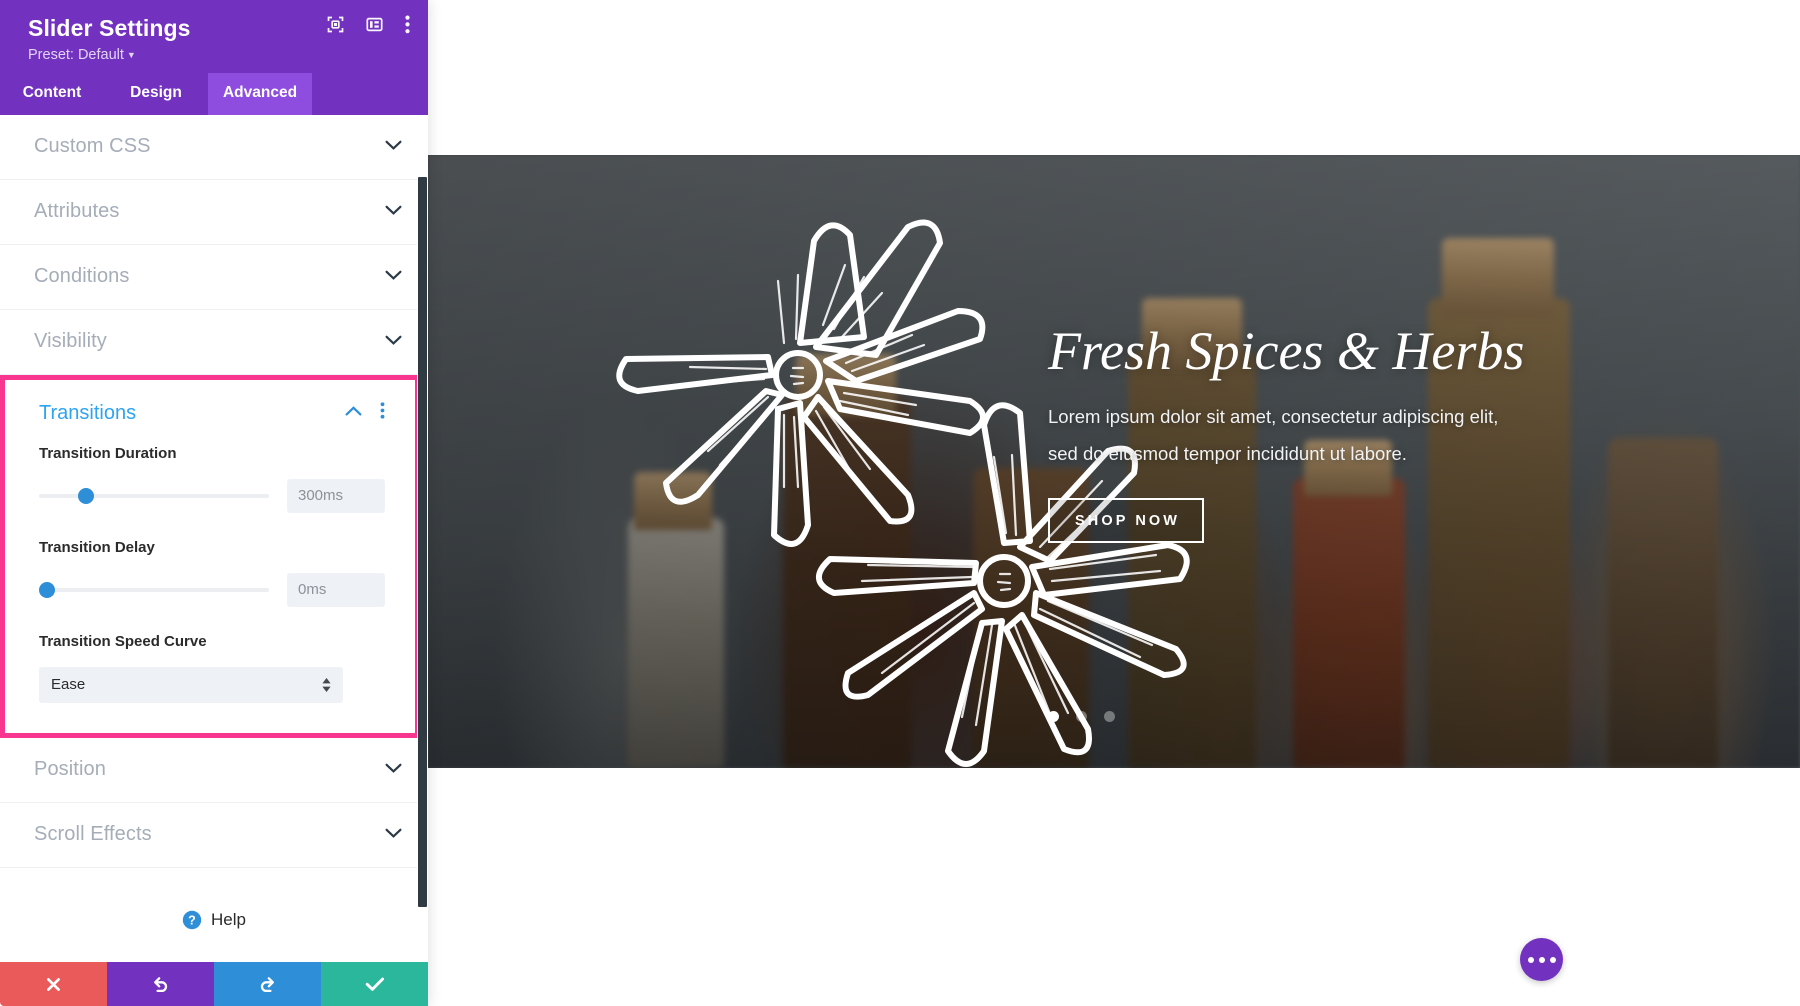 This screenshot has width=1800, height=1006. I want to click on page-settings-fab, so click(1541, 959).